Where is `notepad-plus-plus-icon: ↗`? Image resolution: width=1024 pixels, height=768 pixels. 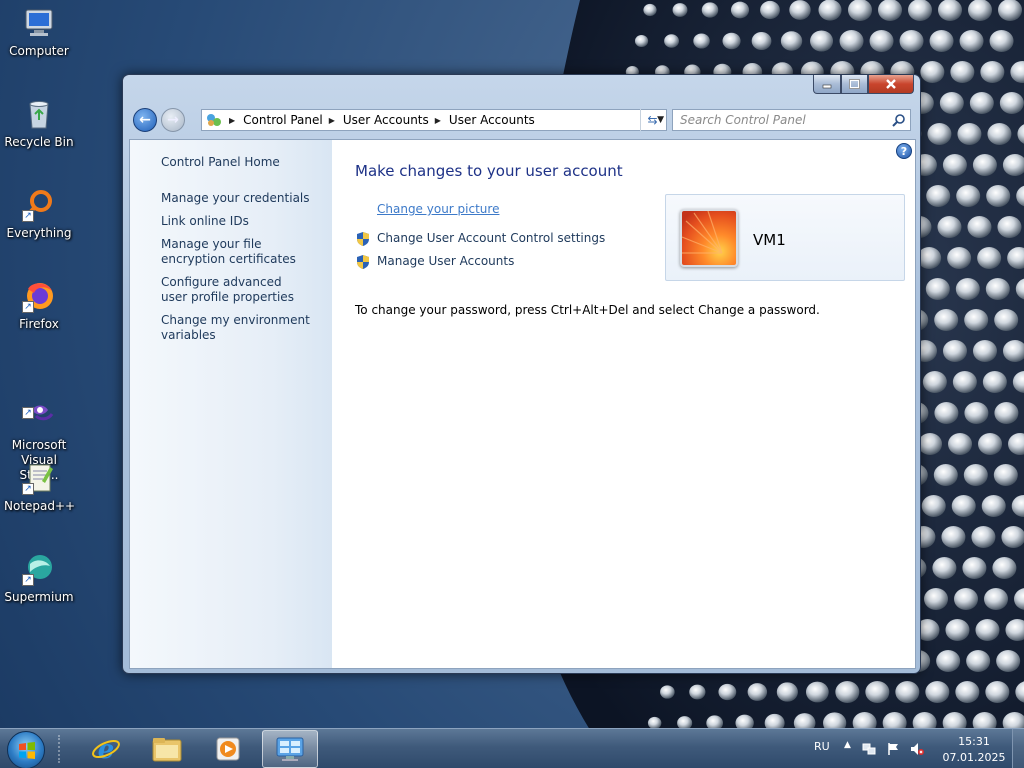 notepad-plus-plus-icon: ↗ is located at coordinates (39, 478).